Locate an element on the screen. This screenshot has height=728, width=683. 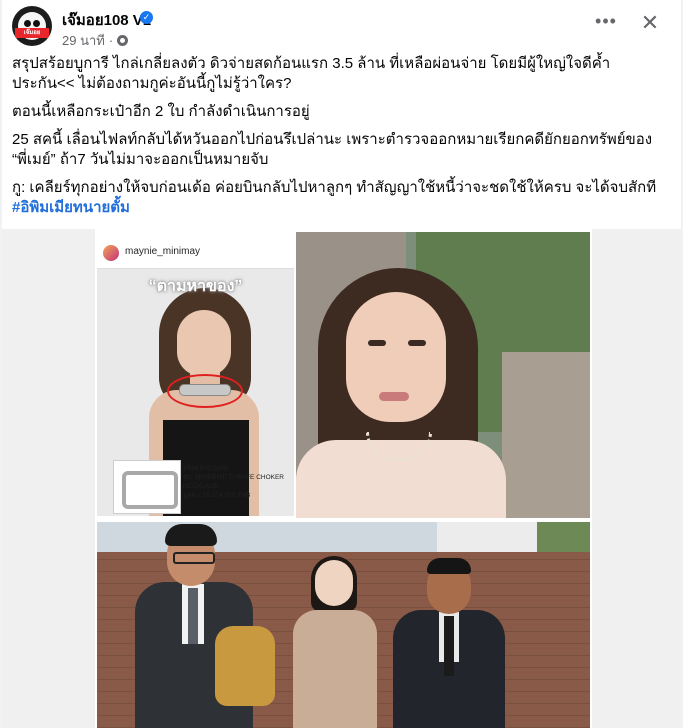
ig-caption: “ตามหาของ” is located at coordinates (195, 286).